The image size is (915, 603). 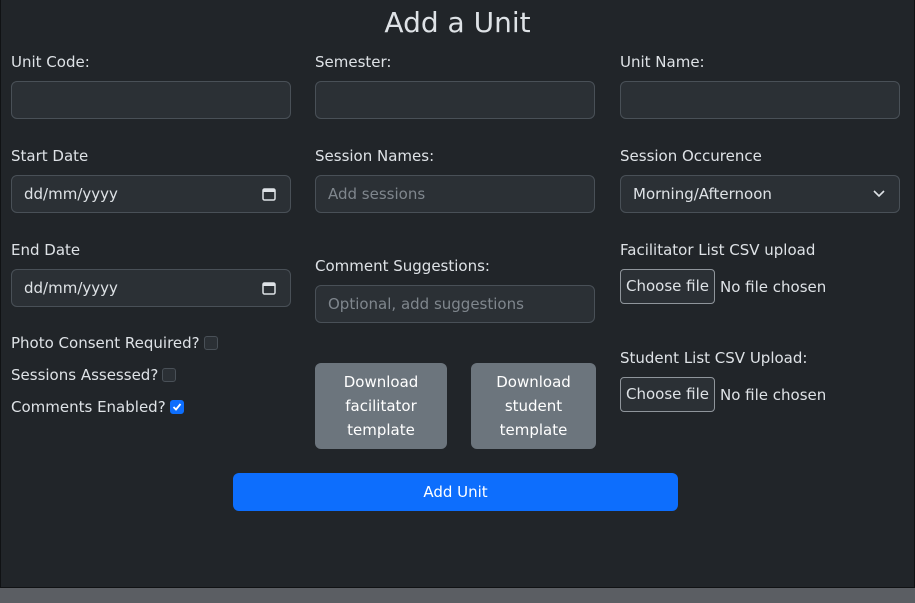 I want to click on semester-label: Semester:, so click(x=353, y=62).